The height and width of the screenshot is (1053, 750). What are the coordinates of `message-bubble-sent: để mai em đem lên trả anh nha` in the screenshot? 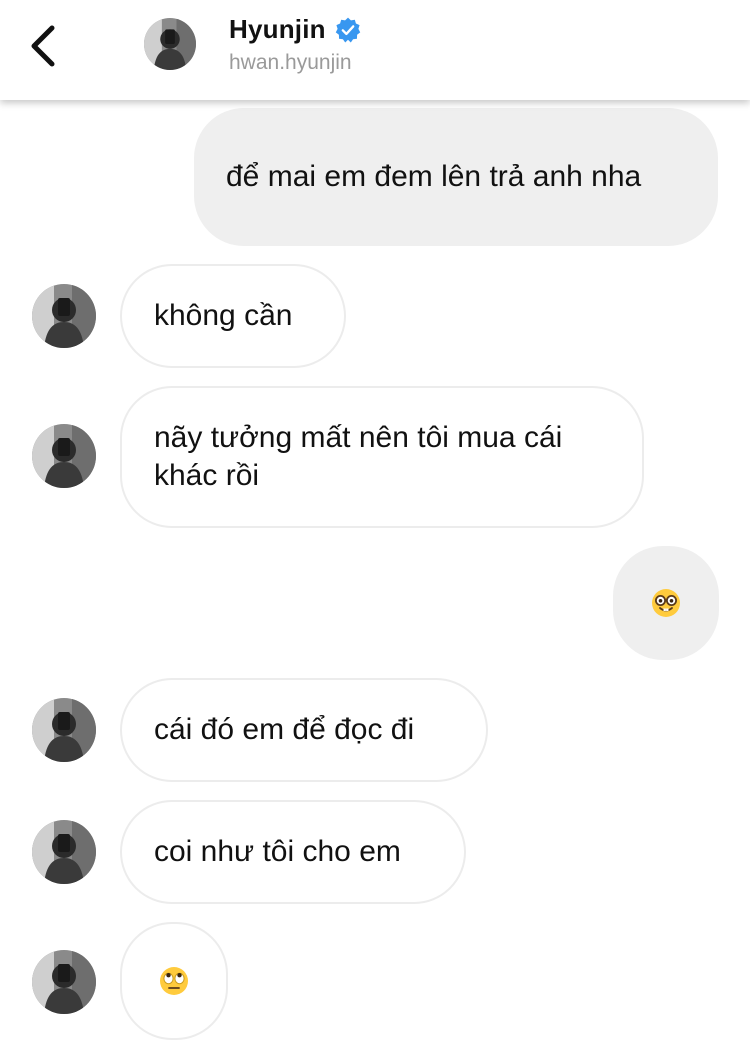 It's located at (456, 177).